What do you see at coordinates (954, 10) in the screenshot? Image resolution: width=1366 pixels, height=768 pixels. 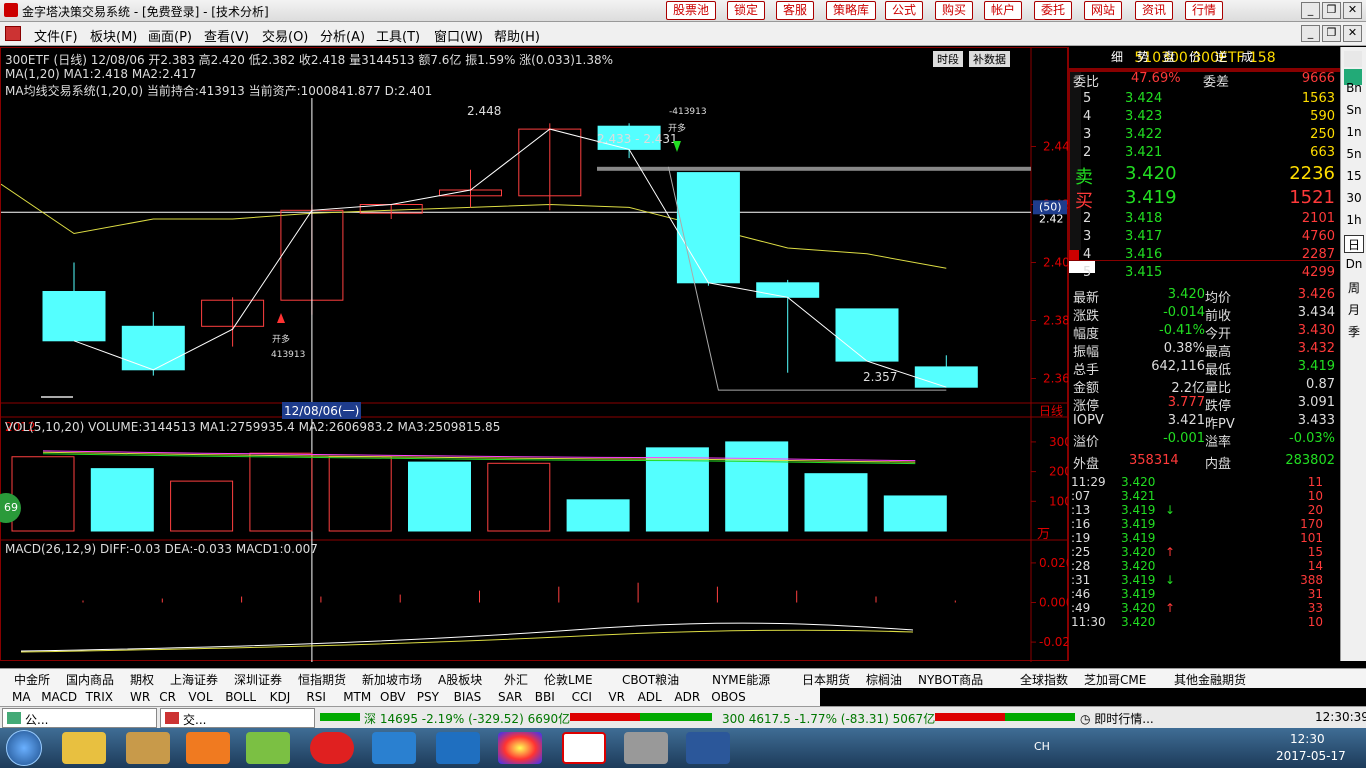 I see `top-button-5: 购买` at bounding box center [954, 10].